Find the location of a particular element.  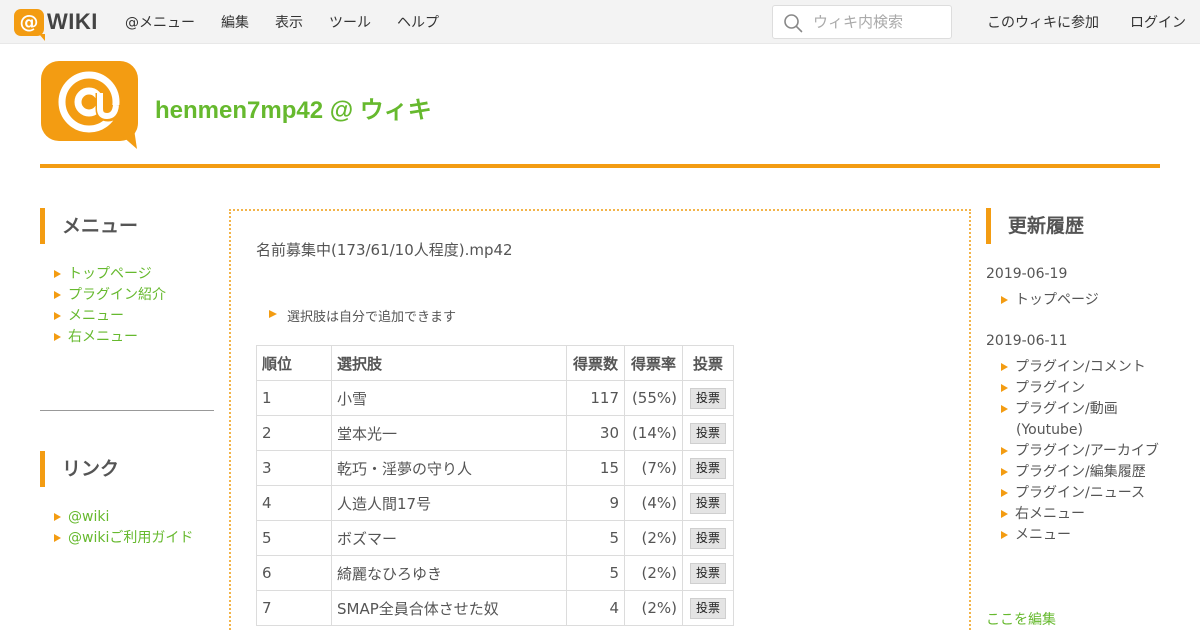

col-rank: 順位 is located at coordinates (294, 363).